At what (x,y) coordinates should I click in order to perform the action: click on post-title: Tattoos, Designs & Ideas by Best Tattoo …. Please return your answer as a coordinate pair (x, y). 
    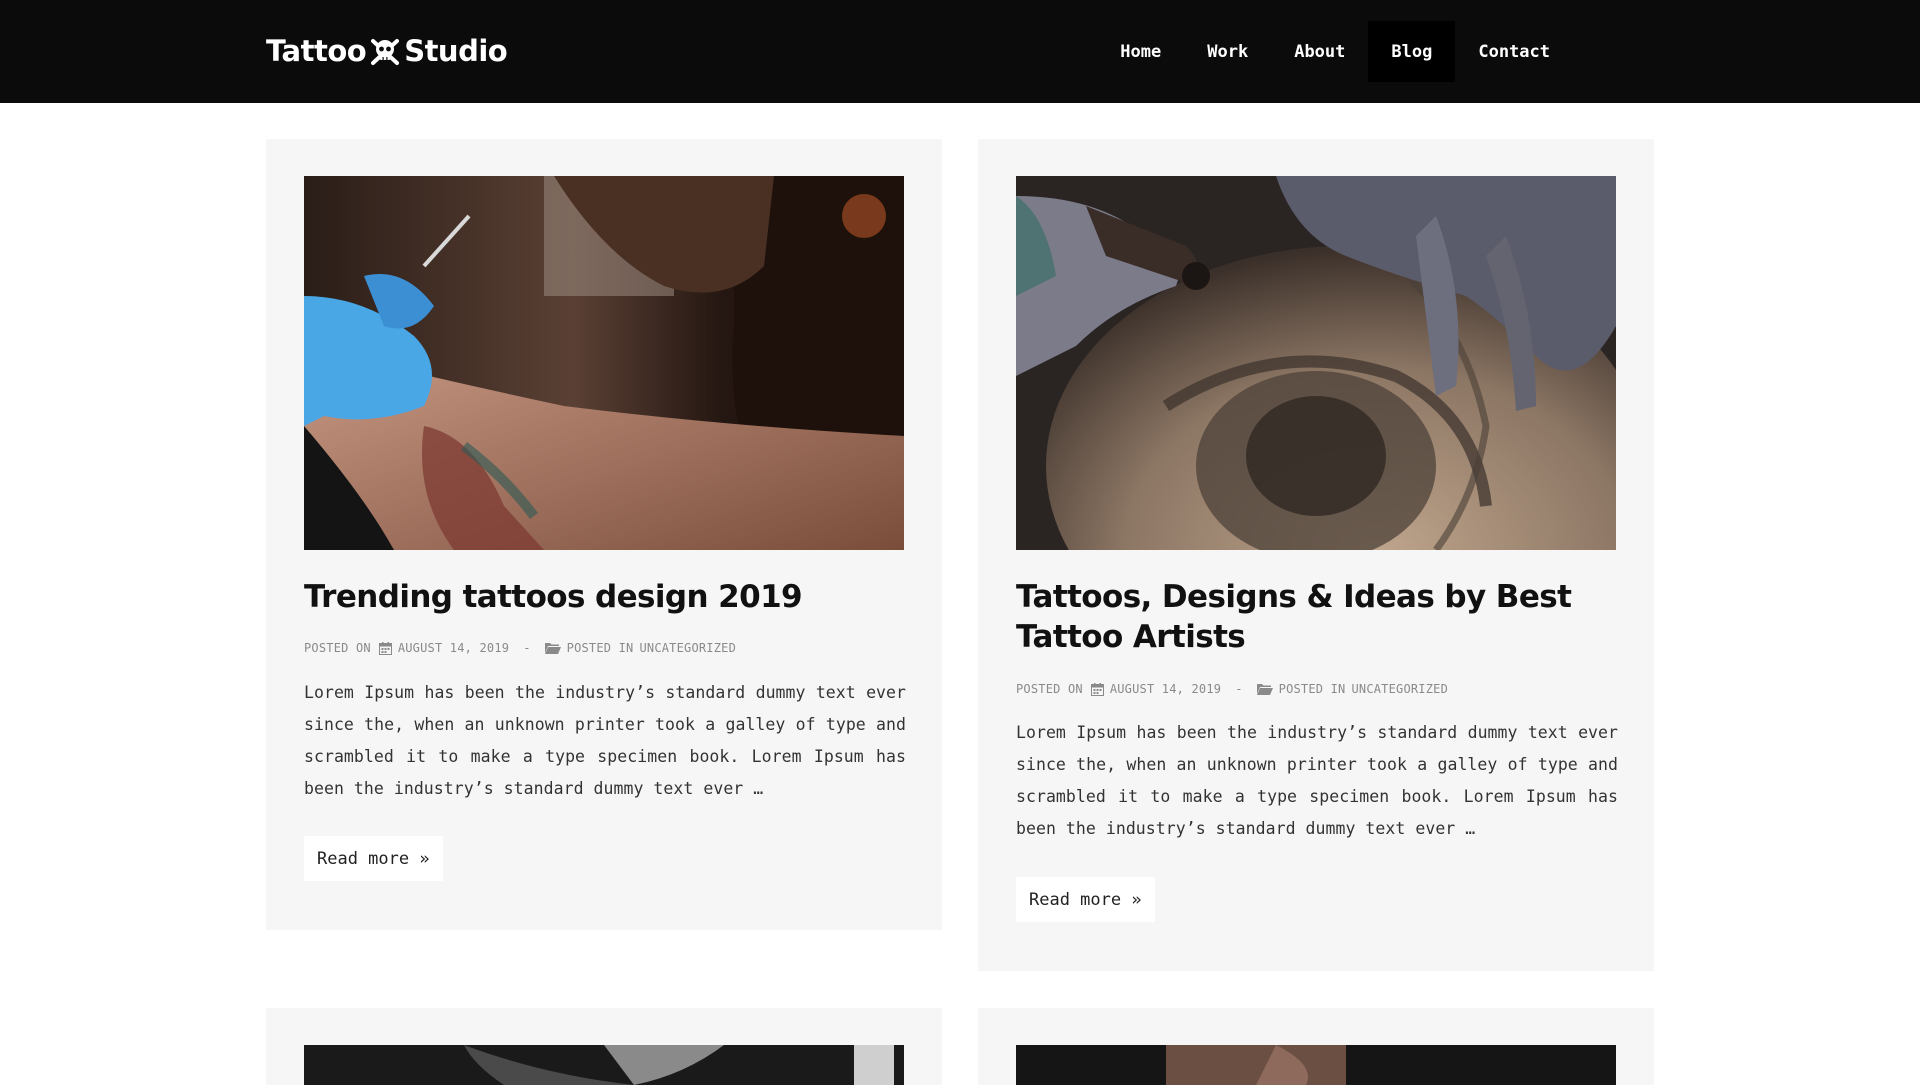
    Looking at the image, I should click on (1316, 617).